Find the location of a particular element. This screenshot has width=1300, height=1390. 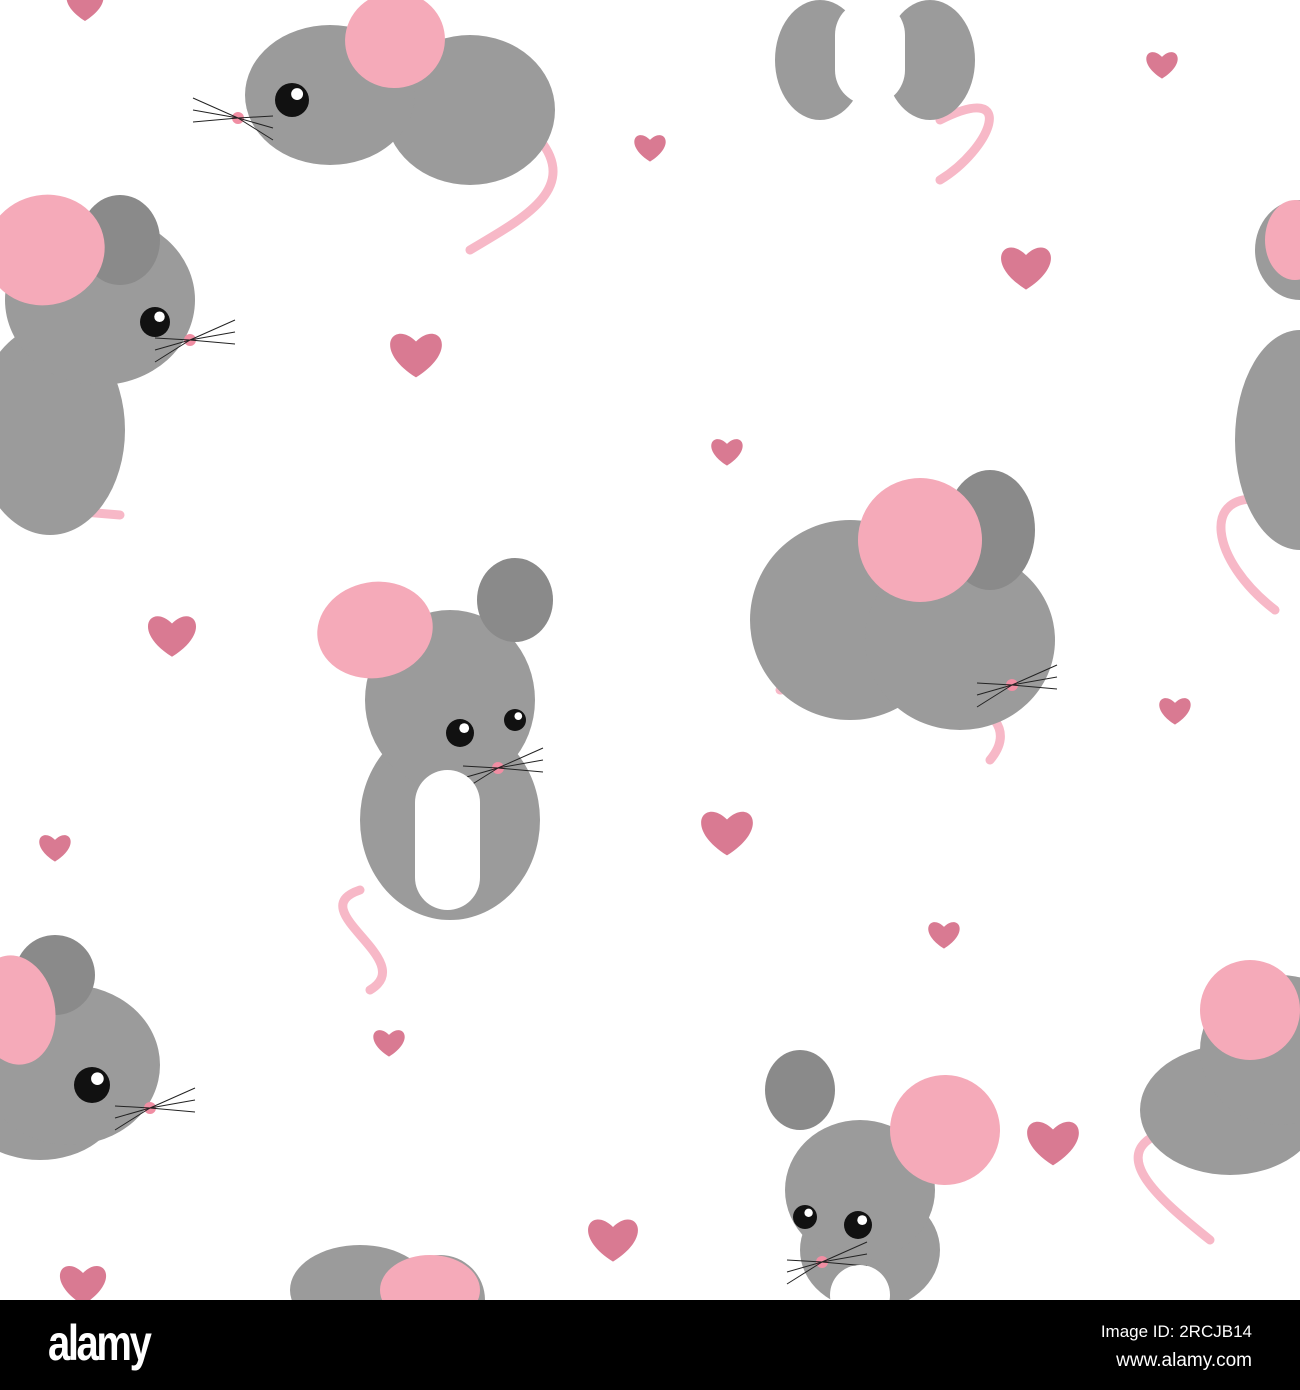

alamy-logo: alamy is located at coordinates (100, 1343).